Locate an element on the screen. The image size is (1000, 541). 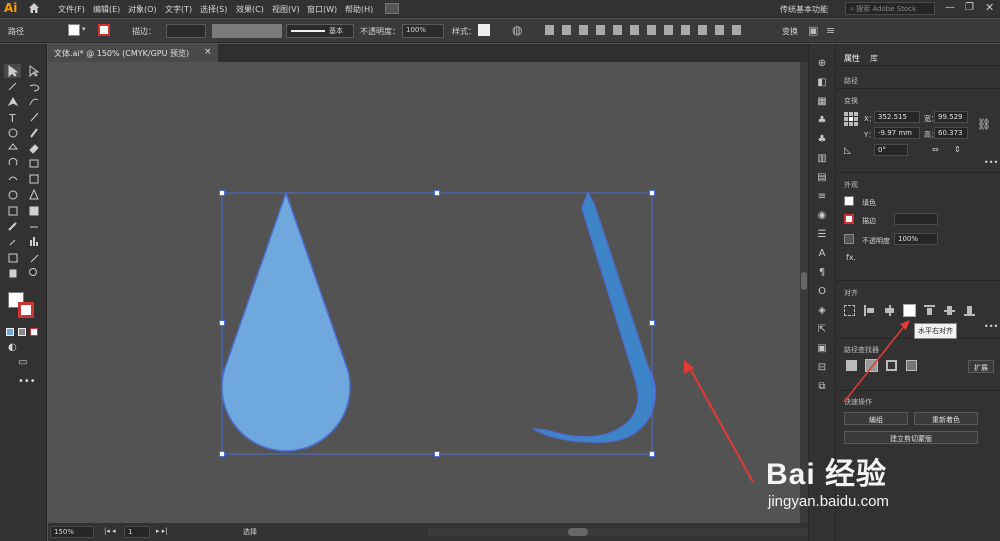
appearance-opacity-field: 100% is located at coordinates (916, 239).